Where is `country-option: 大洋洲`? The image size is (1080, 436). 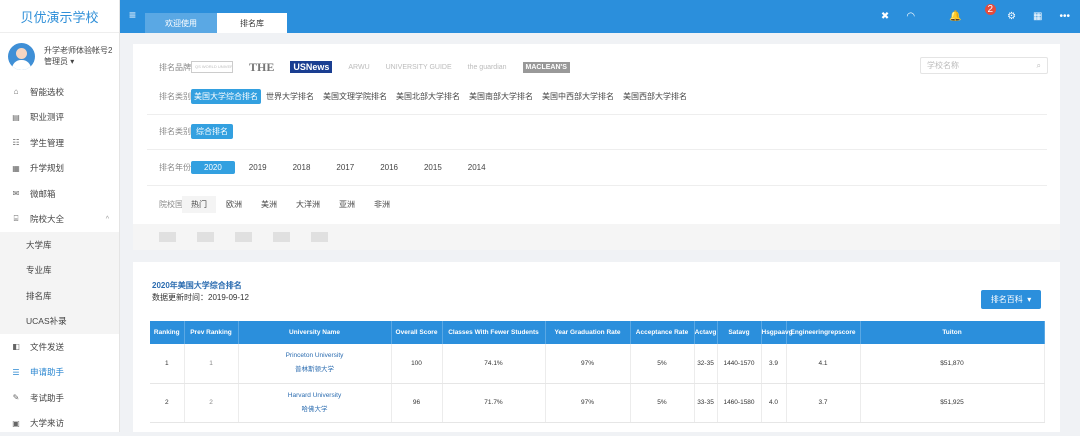
country-option: 大洋洲 is located at coordinates (308, 204).